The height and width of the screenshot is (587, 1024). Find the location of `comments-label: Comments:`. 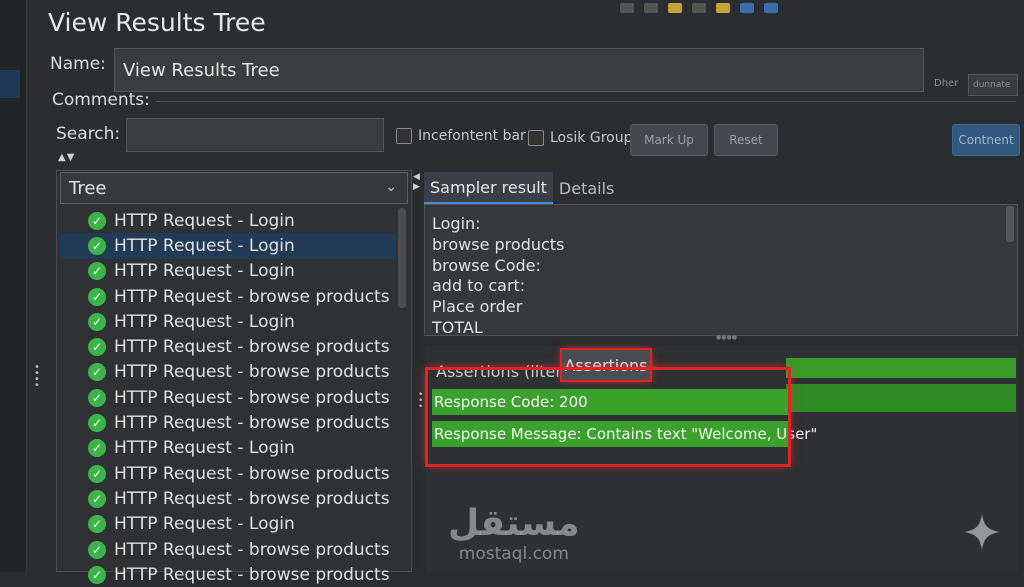

comments-label: Comments: is located at coordinates (101, 100).